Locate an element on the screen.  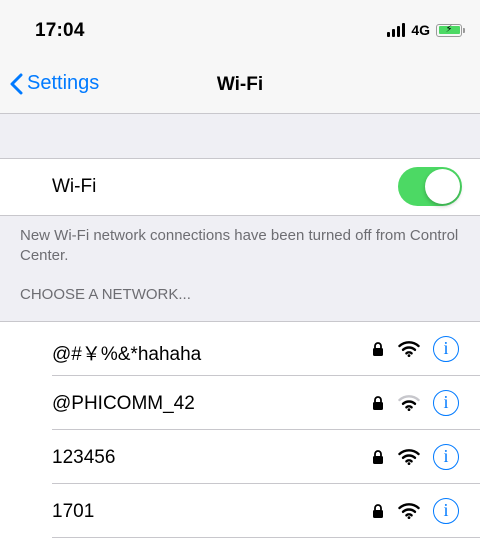
status-time: 17:04 is located at coordinates (60, 30).